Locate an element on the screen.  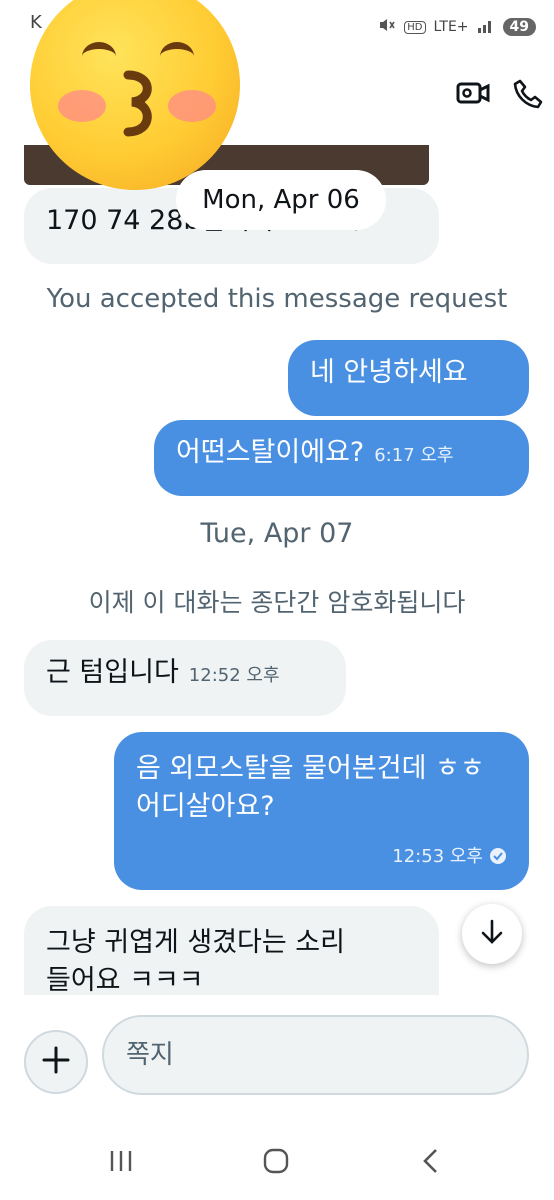
message-outgoing: 네 안녕하세요 is located at coordinates (408, 378).